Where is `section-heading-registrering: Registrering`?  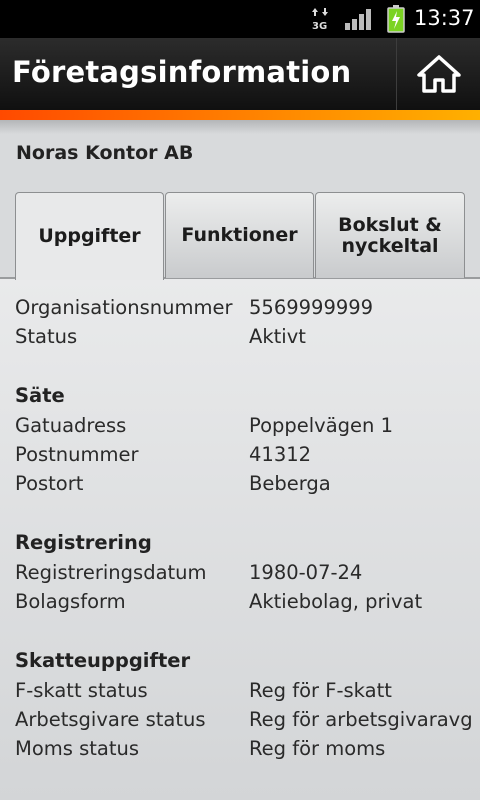 section-heading-registrering: Registrering is located at coordinates (83, 542).